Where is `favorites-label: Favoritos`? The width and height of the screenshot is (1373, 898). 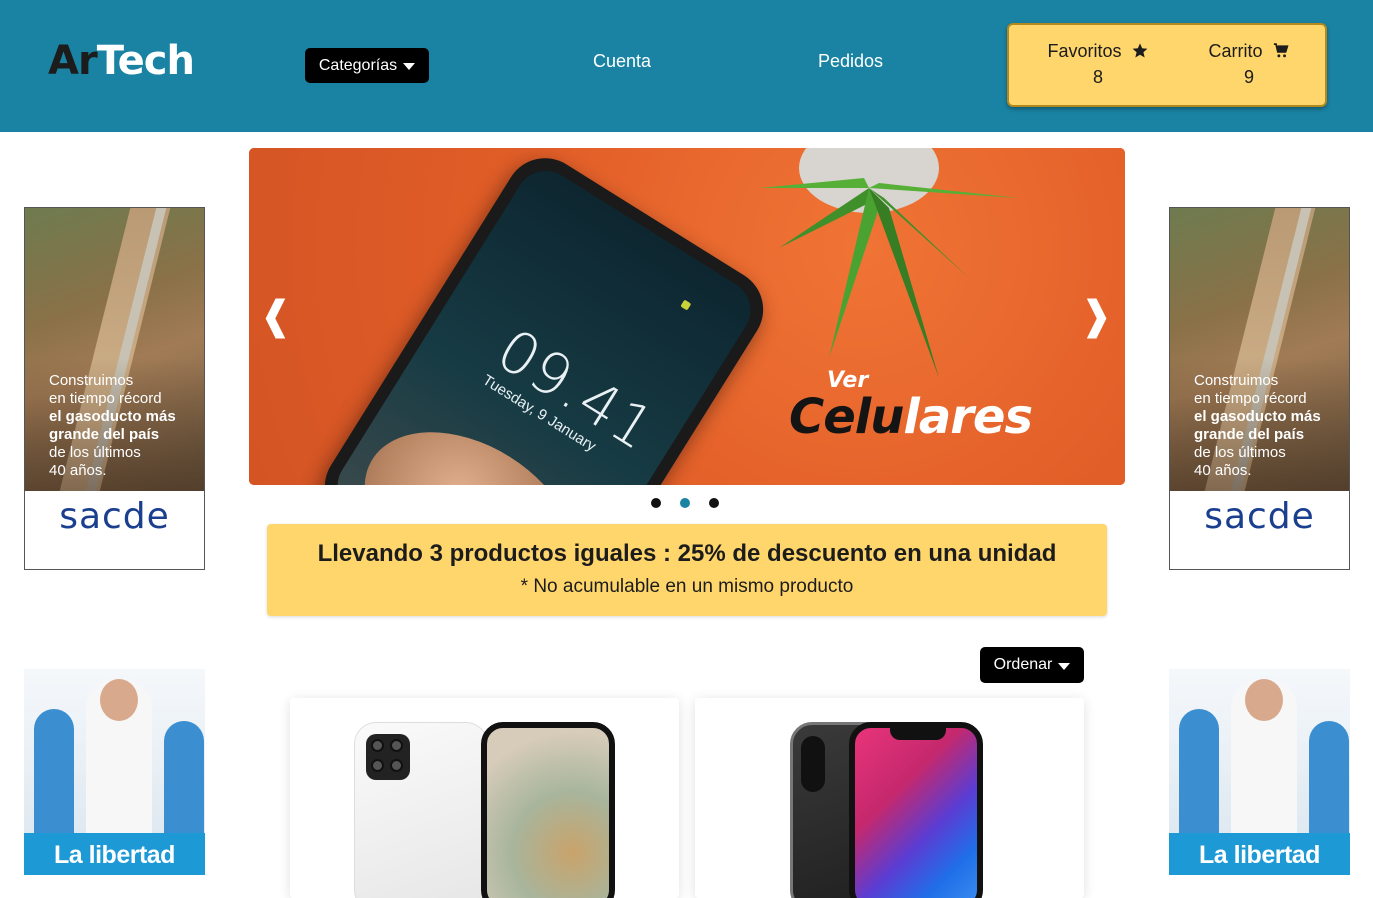 favorites-label: Favoritos is located at coordinates (1084, 51).